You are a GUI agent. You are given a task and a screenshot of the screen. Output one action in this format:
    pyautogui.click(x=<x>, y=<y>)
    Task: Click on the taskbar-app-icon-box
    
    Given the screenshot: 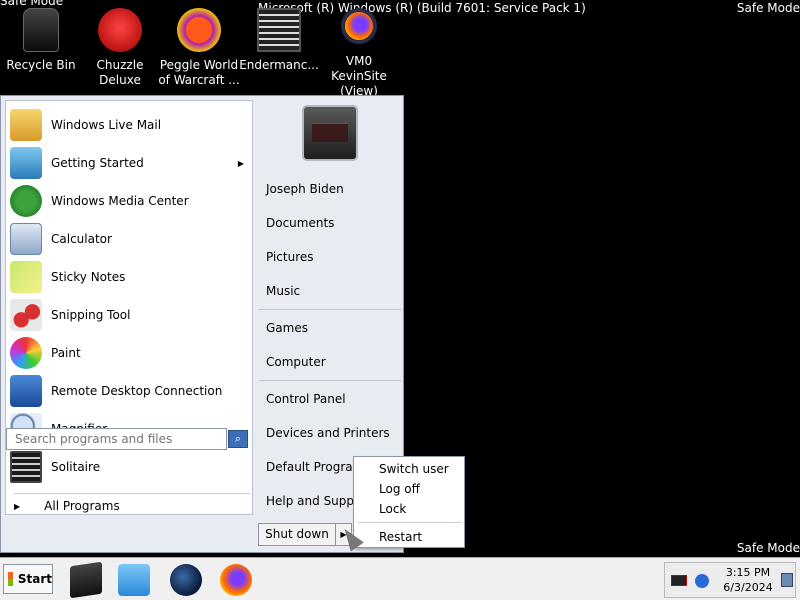 What is the action you would take?
    pyautogui.click(x=86, y=580)
    